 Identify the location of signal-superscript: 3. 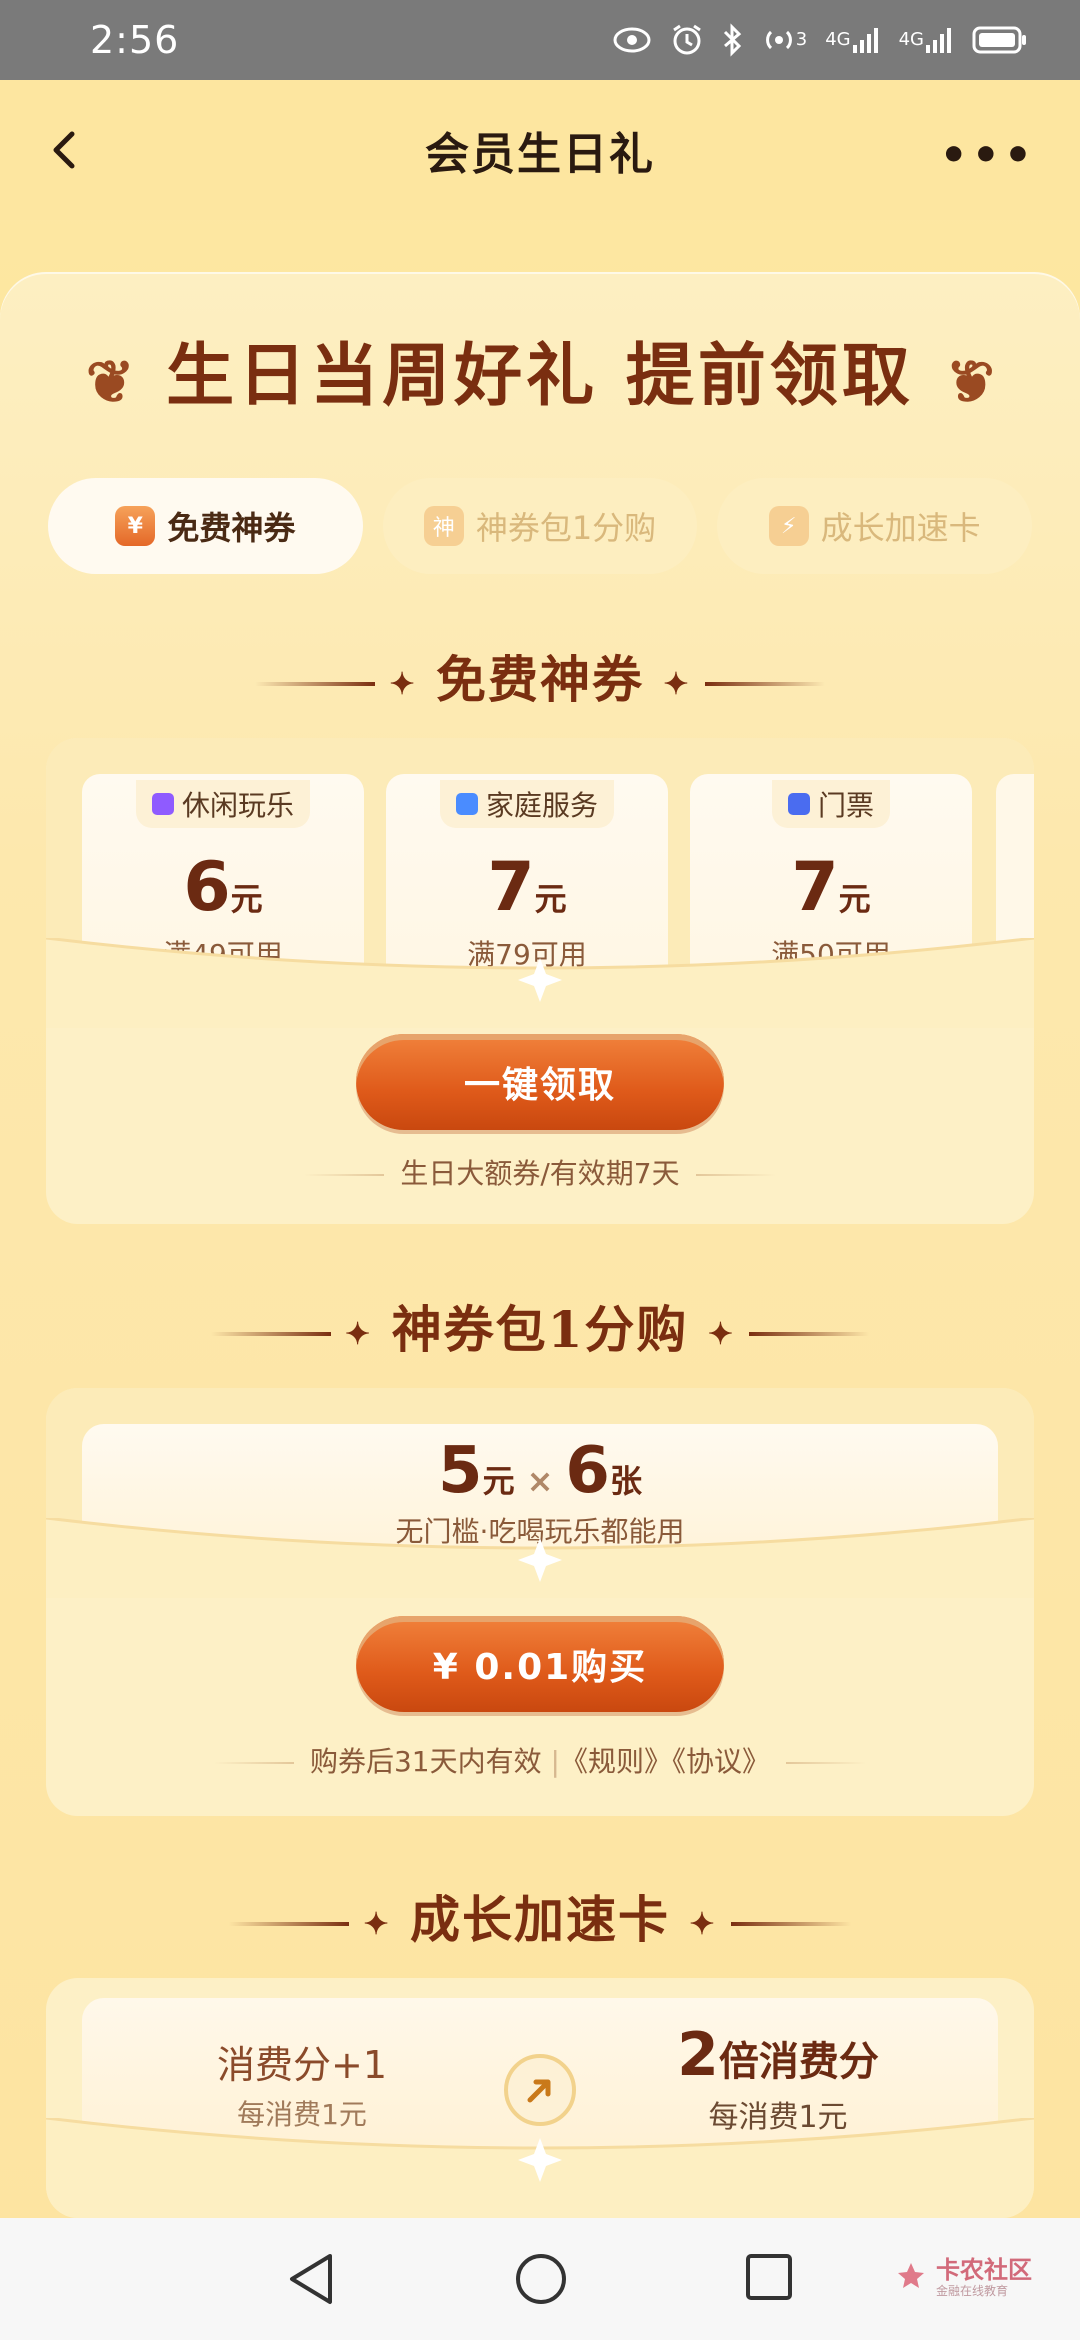
(801, 39).